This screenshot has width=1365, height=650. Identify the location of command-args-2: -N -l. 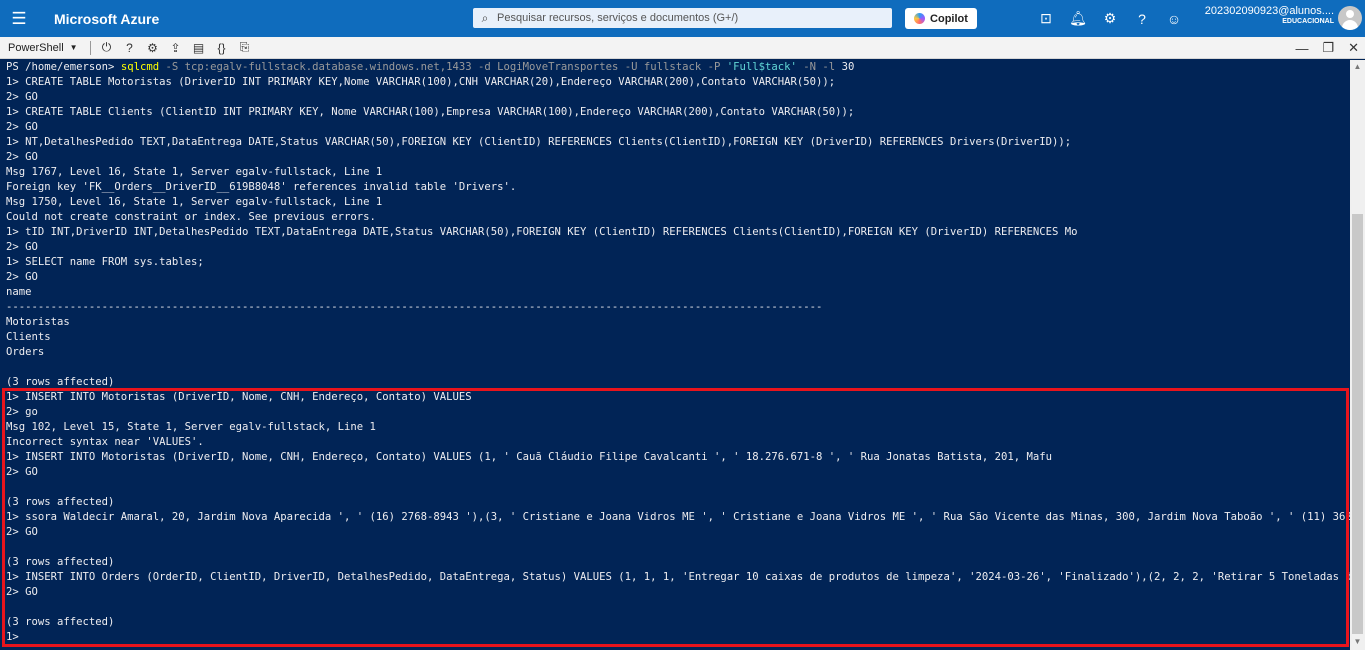
(819, 67).